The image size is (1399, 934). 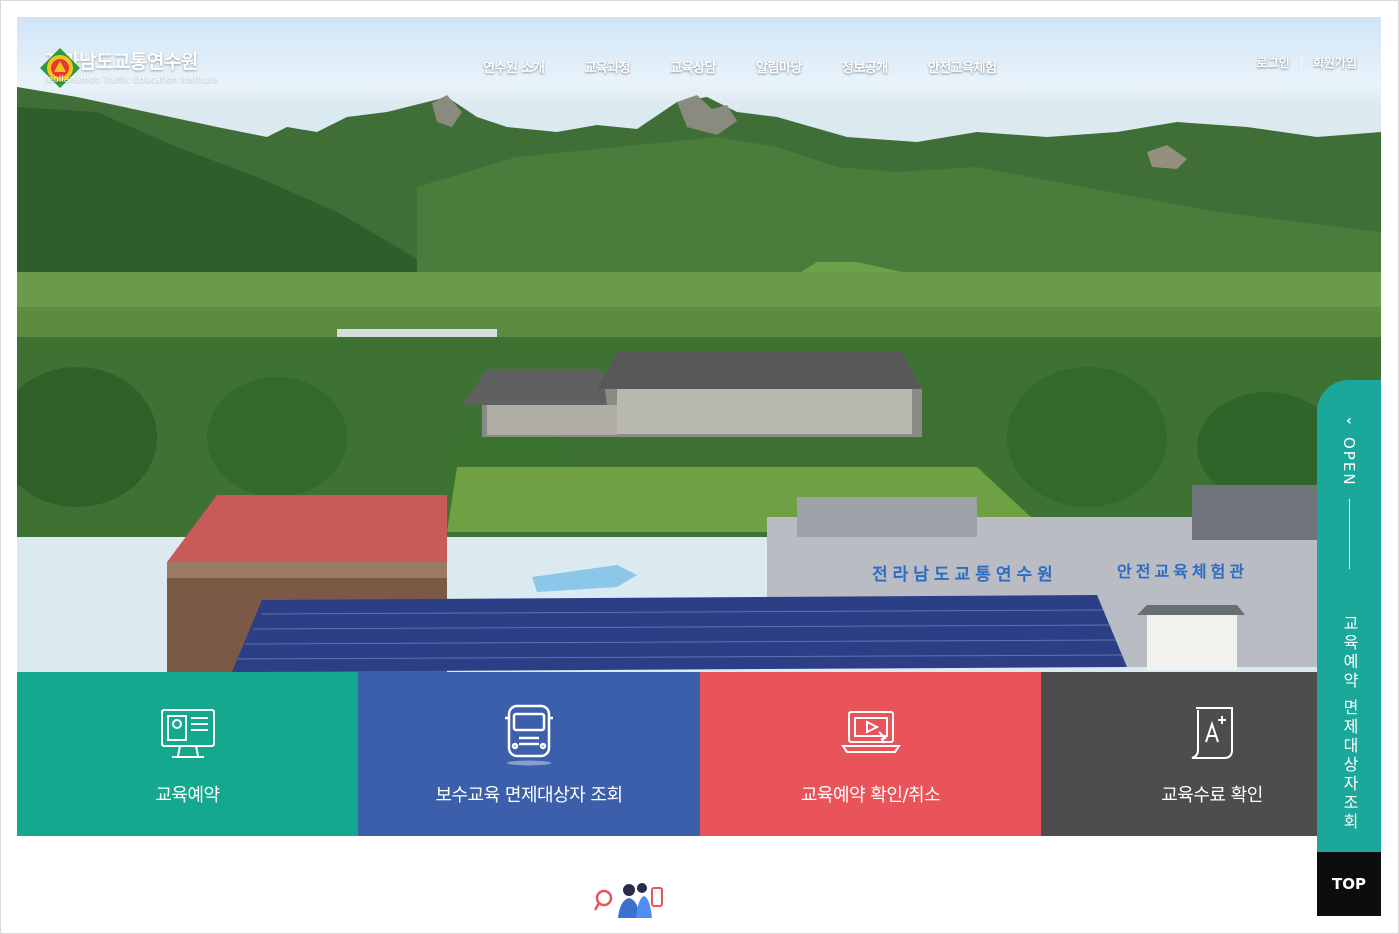 I want to click on quick-reservation-button: 교육예약, so click(x=187, y=754).